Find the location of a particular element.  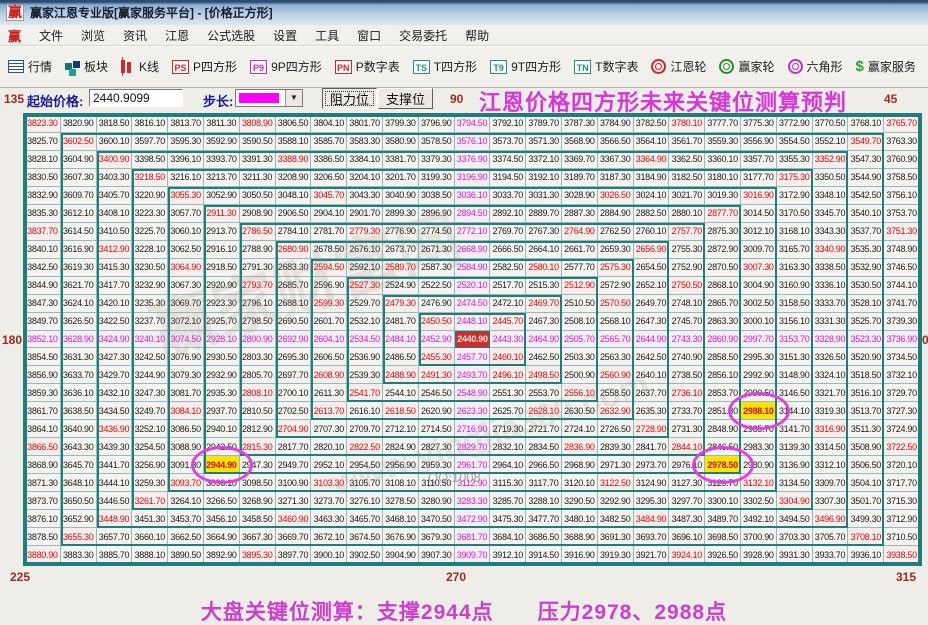

menu-item: 工具 is located at coordinates (327, 35).